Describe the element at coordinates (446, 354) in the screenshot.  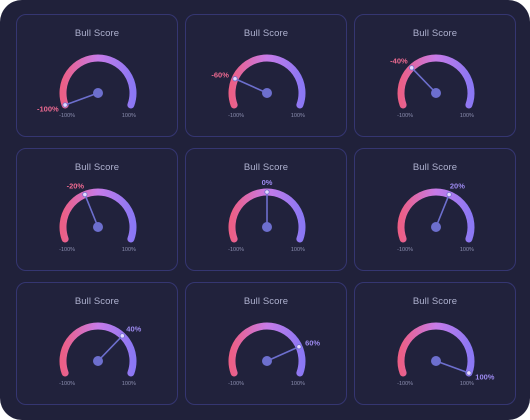
I see `gauge-chart: -100% 100%100%` at that location.